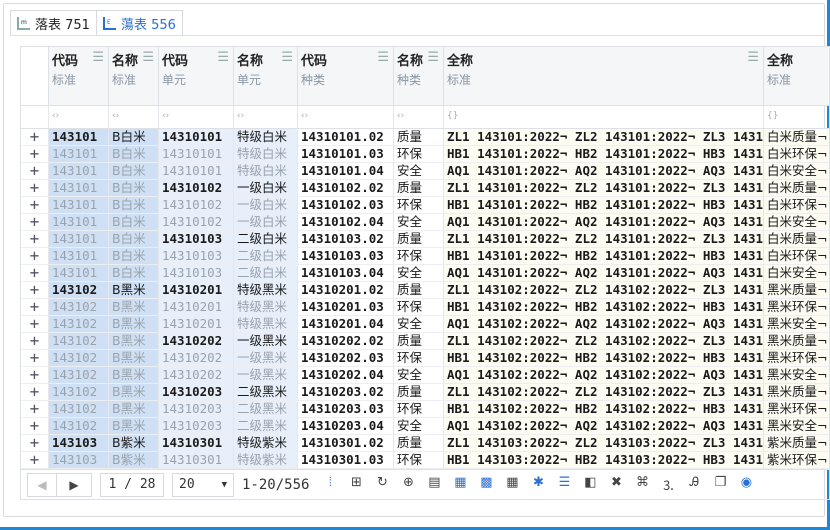 The height and width of the screenshot is (530, 830). I want to click on table-cell: 14310203, so click(196, 392).